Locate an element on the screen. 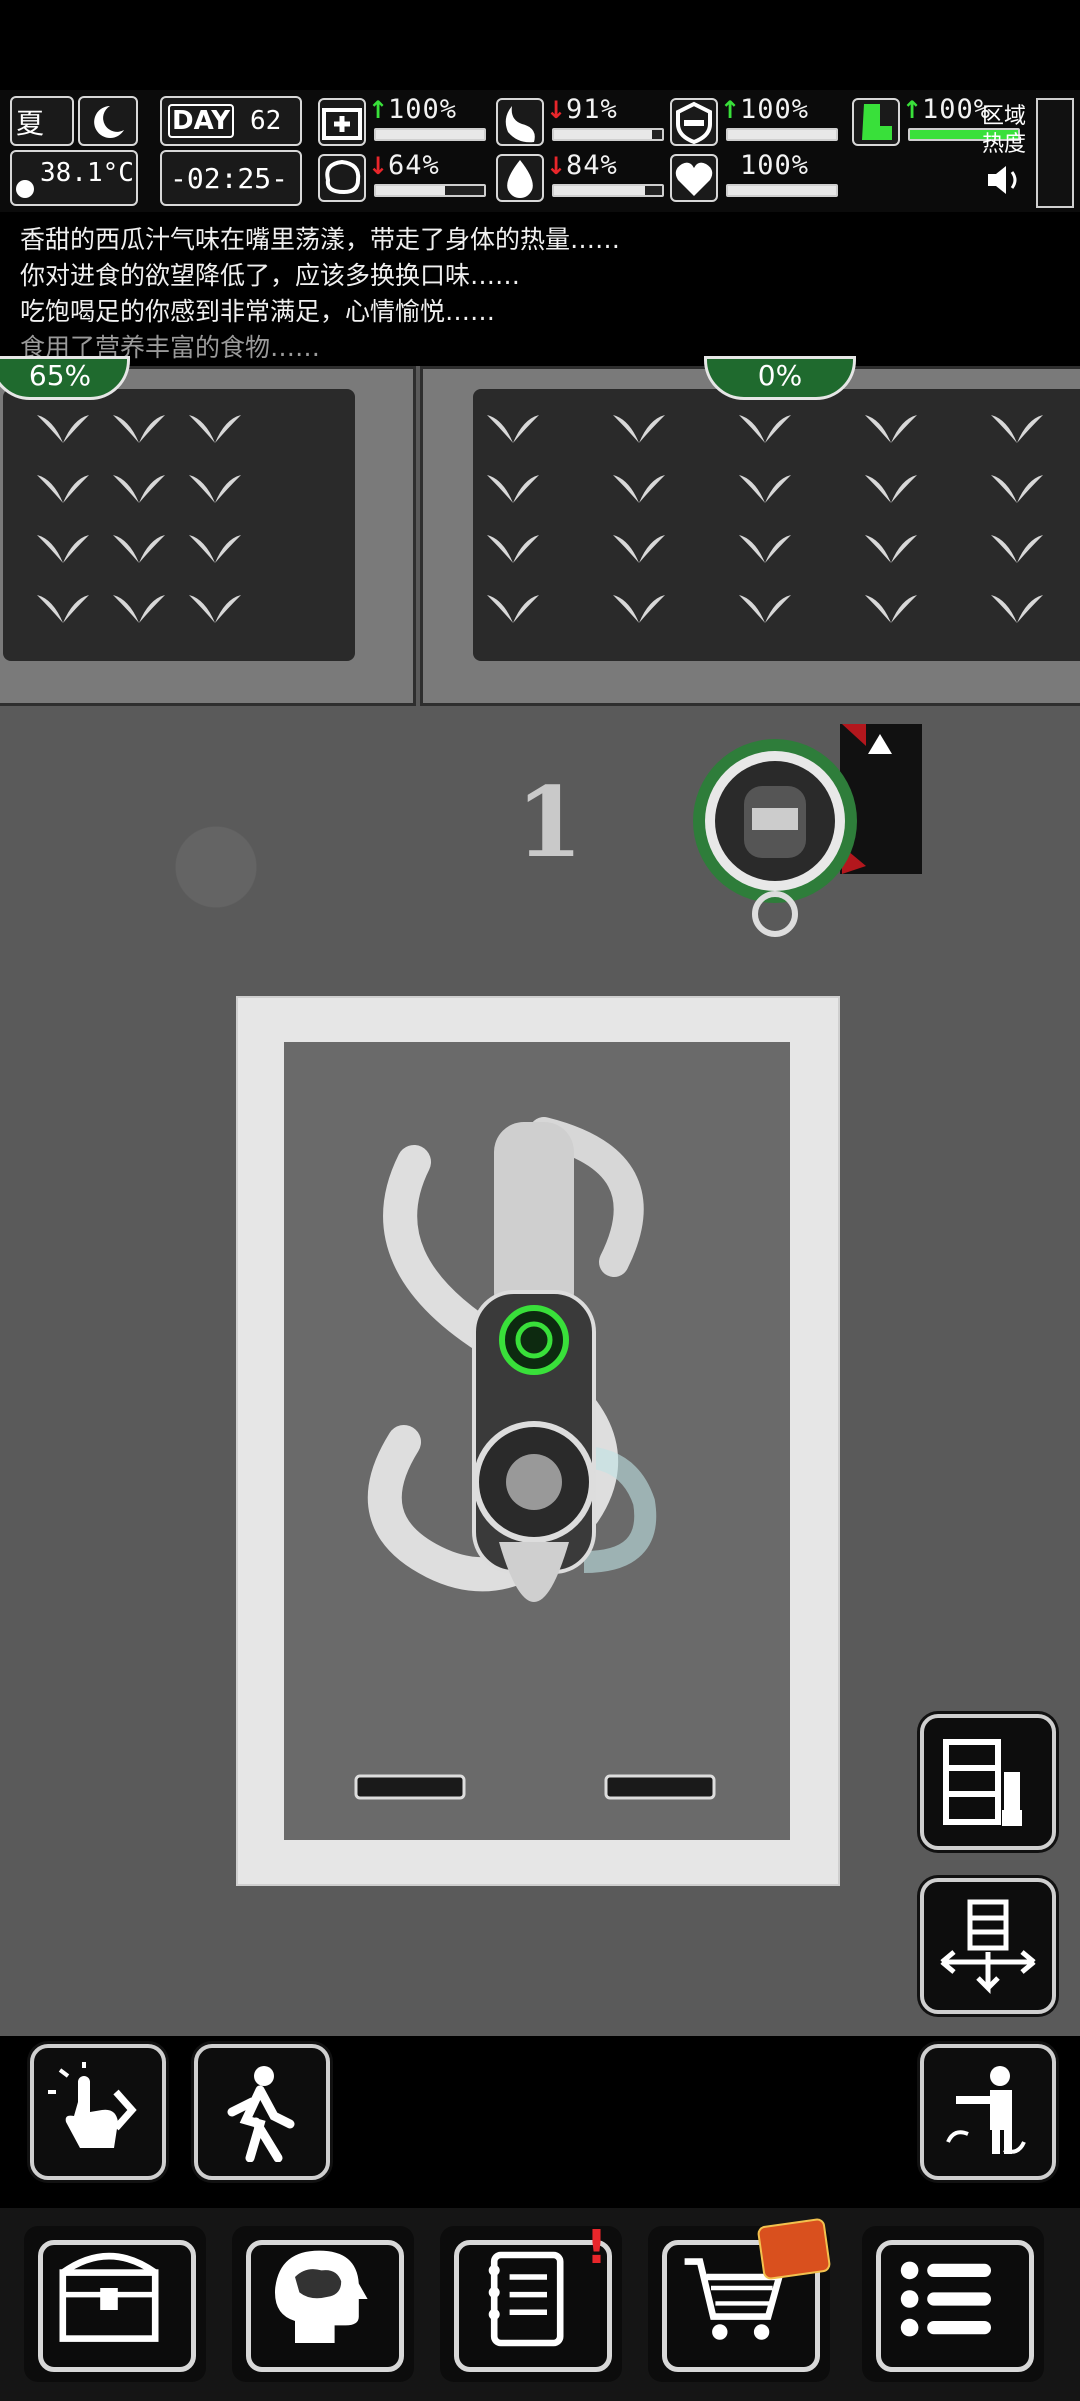 The height and width of the screenshot is (2401, 1080). move-furniture-button is located at coordinates (988, 1946).